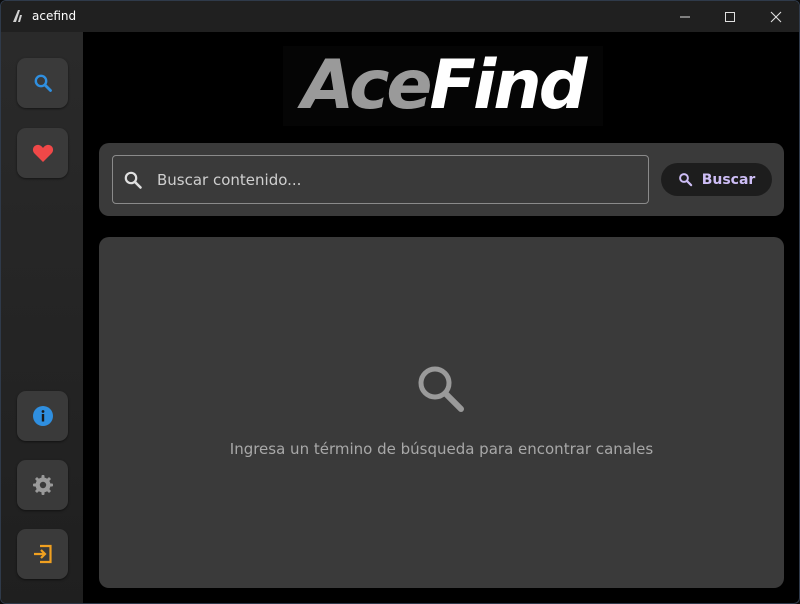 The width and height of the screenshot is (800, 604). Describe the element at coordinates (400, 16) in the screenshot. I see `title-bar: acefind` at that location.